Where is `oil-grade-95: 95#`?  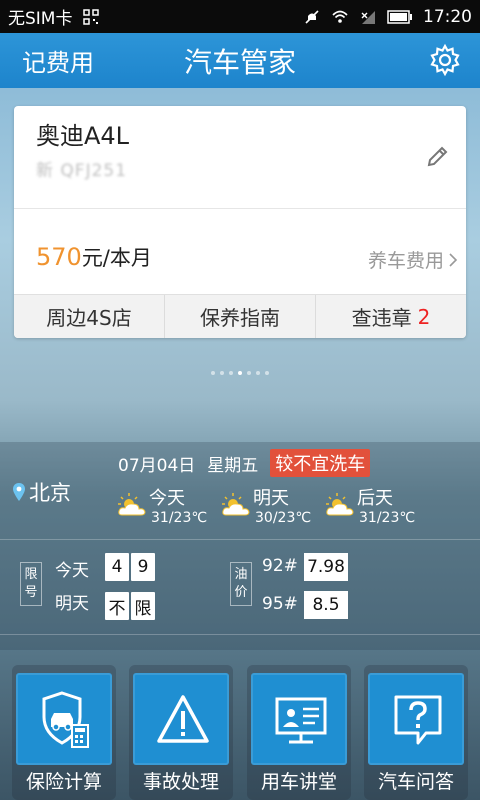
oil-grade-95: 95# is located at coordinates (280, 604).